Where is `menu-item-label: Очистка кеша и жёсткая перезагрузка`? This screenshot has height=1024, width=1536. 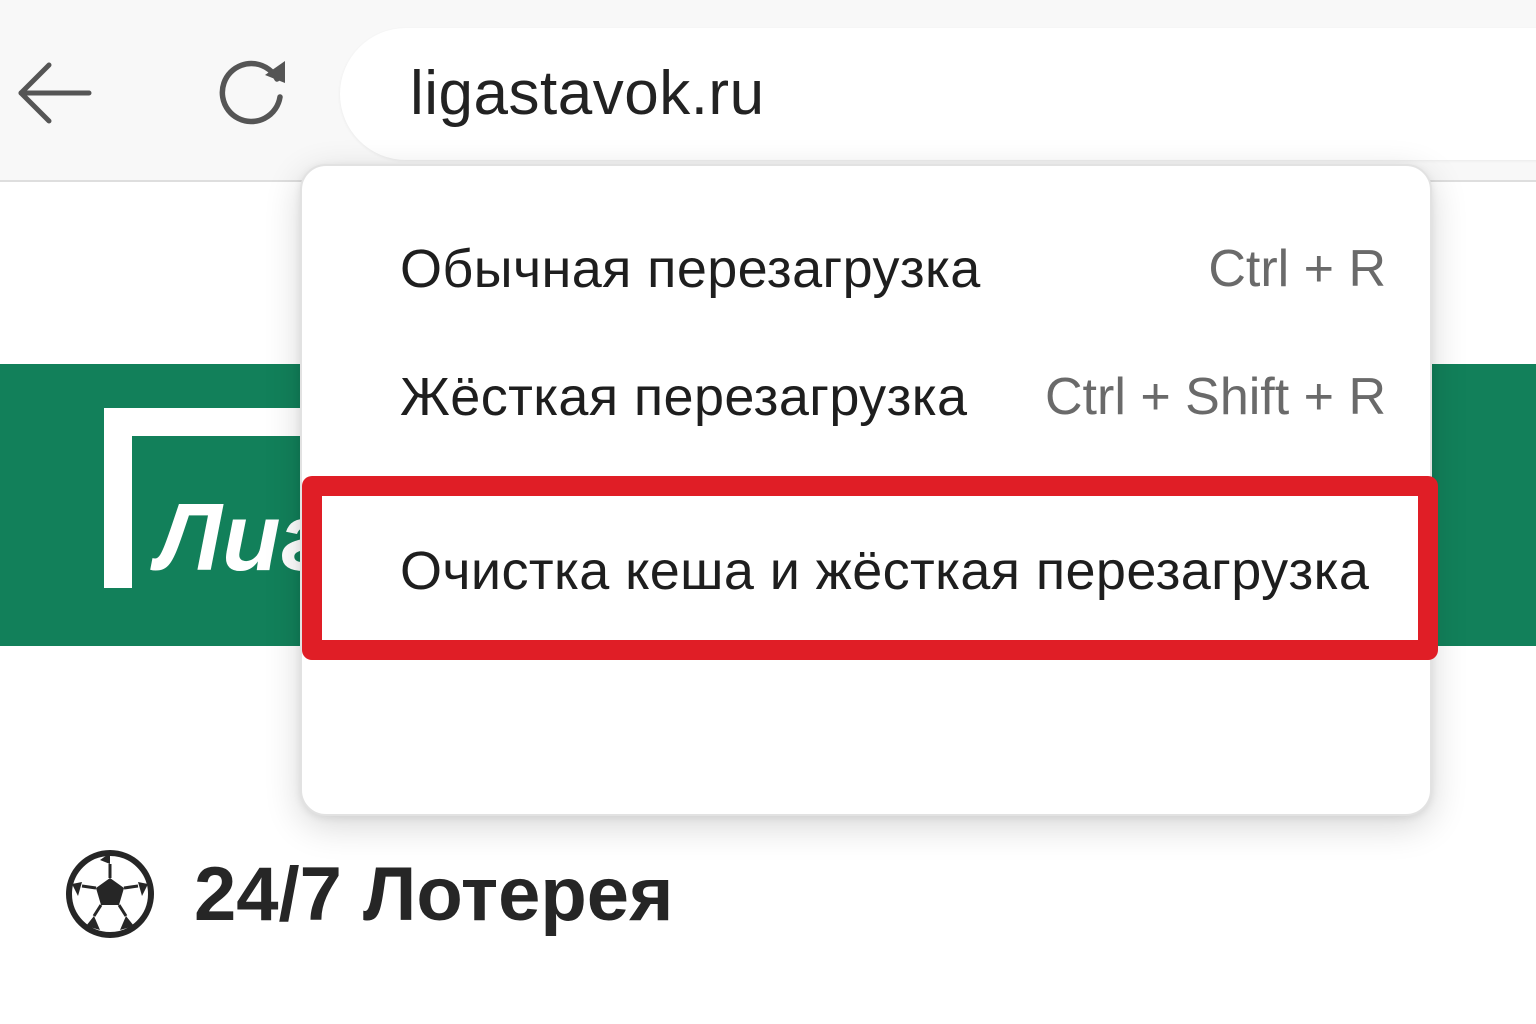
menu-item-label: Очистка кеша и жёсткая перезагрузка is located at coordinates (885, 571).